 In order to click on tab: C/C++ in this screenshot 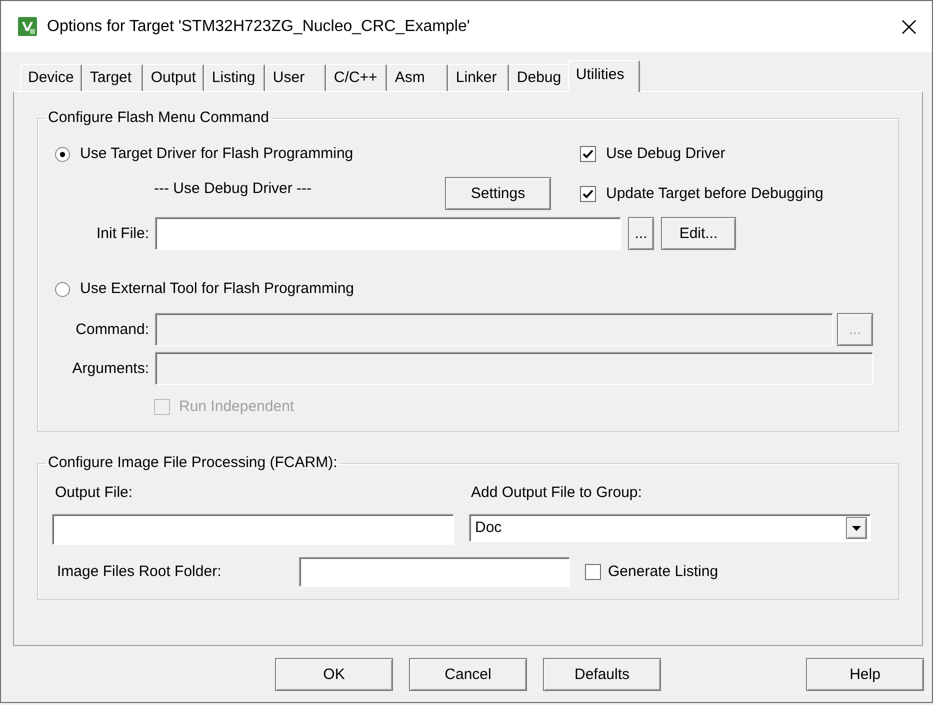, I will do `click(356, 77)`.